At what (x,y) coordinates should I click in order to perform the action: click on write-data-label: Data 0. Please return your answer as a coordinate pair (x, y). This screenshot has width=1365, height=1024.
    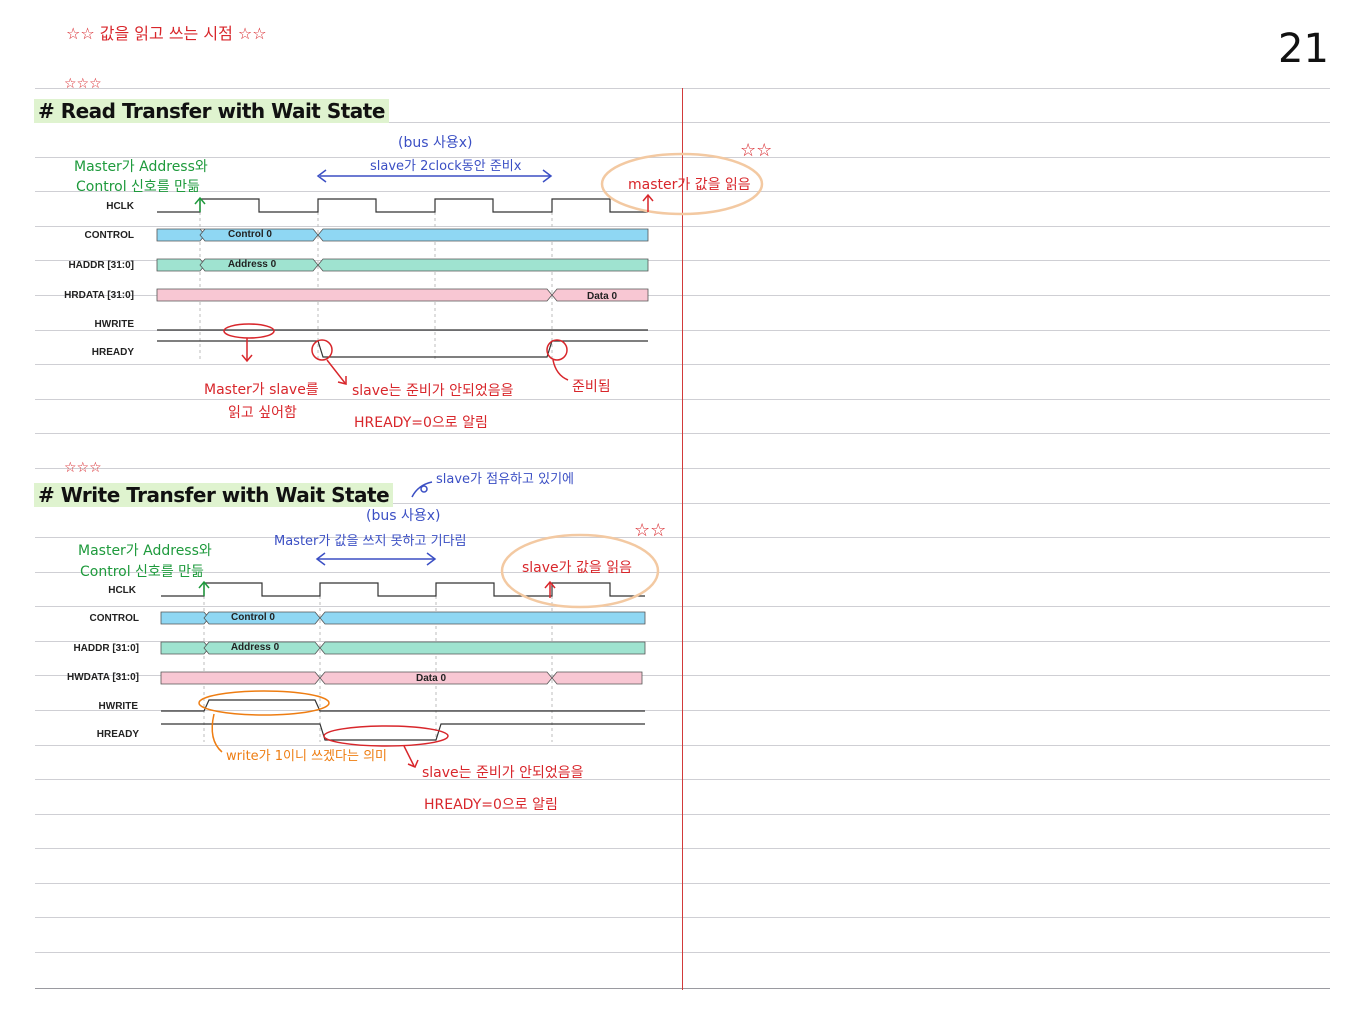
    Looking at the image, I should click on (430, 678).